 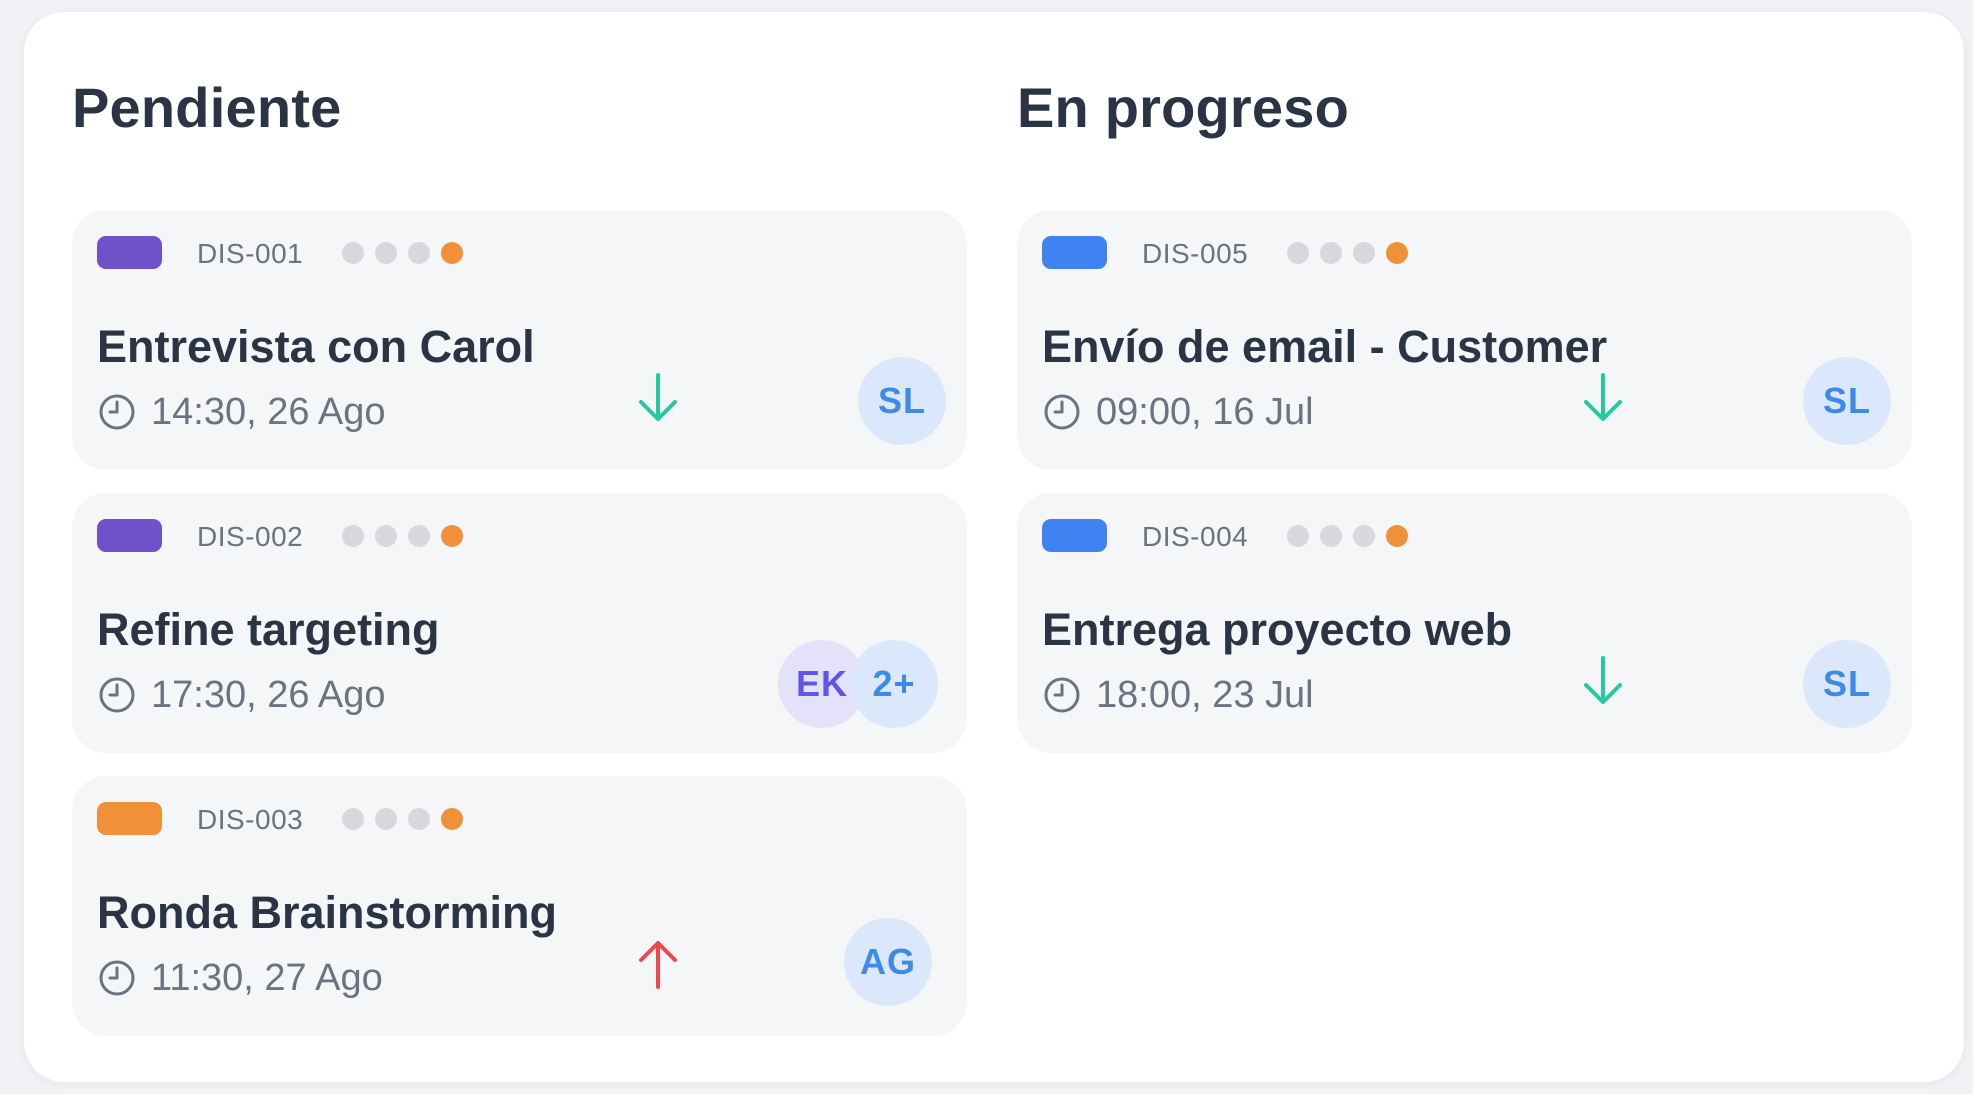 I want to click on task-id: DIS-002, so click(x=250, y=536).